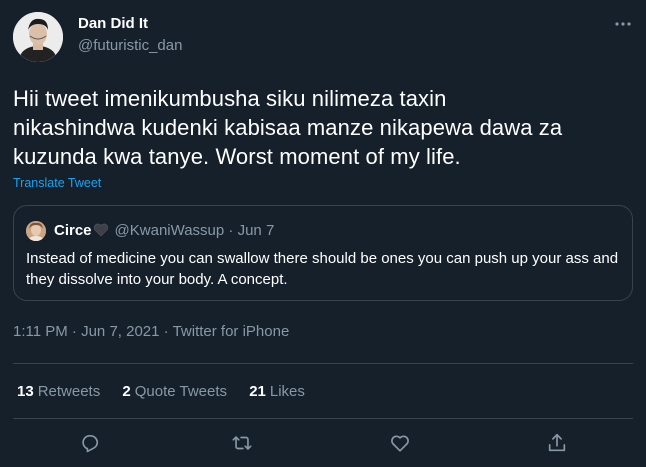 The height and width of the screenshot is (467, 646). What do you see at coordinates (113, 23) in the screenshot?
I see `author-name: Dan Did It` at bounding box center [113, 23].